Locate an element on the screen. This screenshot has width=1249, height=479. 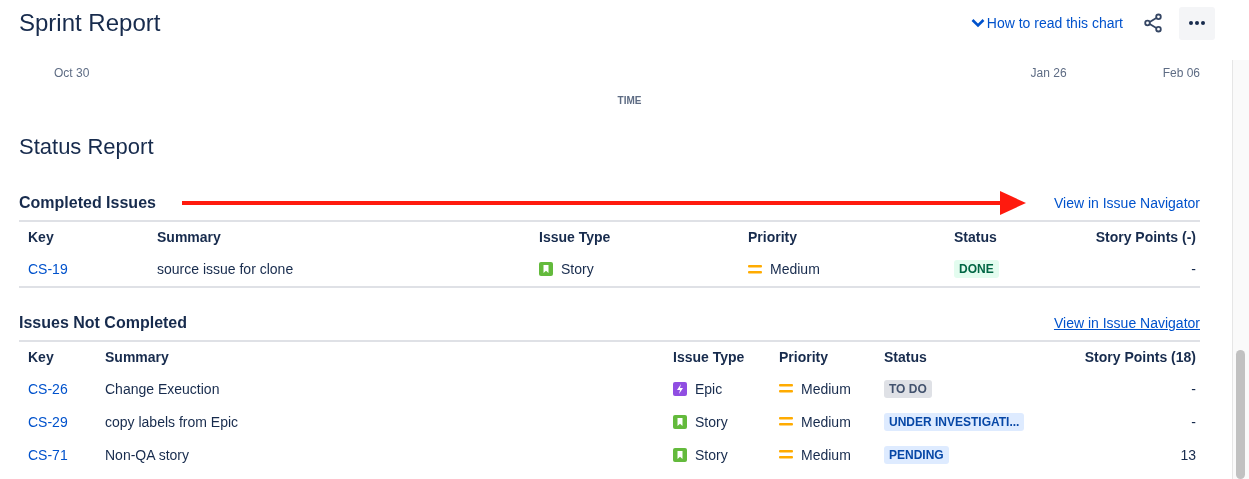
ellipsis-icon is located at coordinates (1197, 23).